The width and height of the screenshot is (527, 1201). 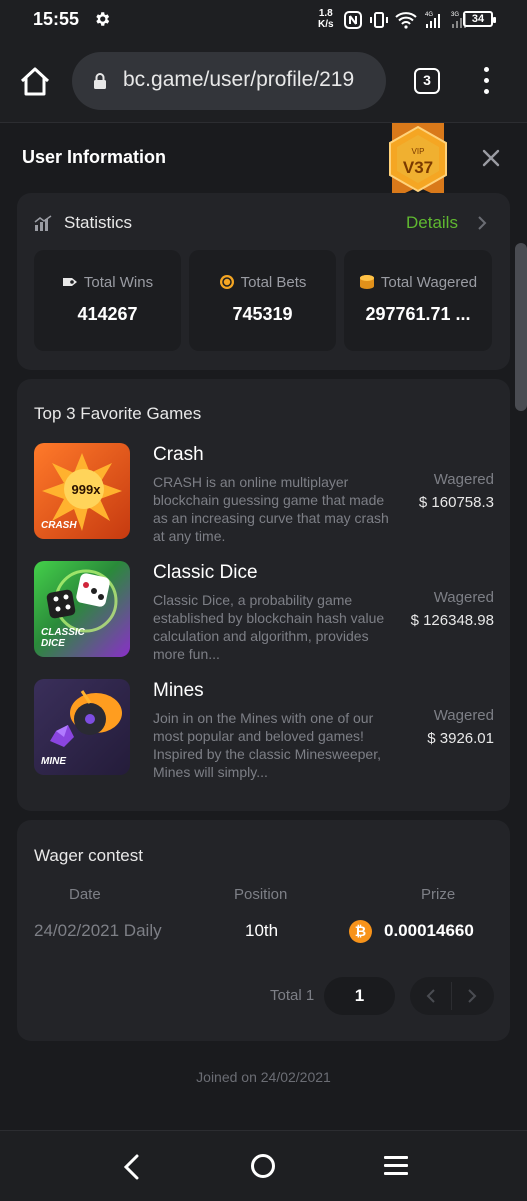 What do you see at coordinates (491, 158) in the screenshot?
I see `close-icon` at bounding box center [491, 158].